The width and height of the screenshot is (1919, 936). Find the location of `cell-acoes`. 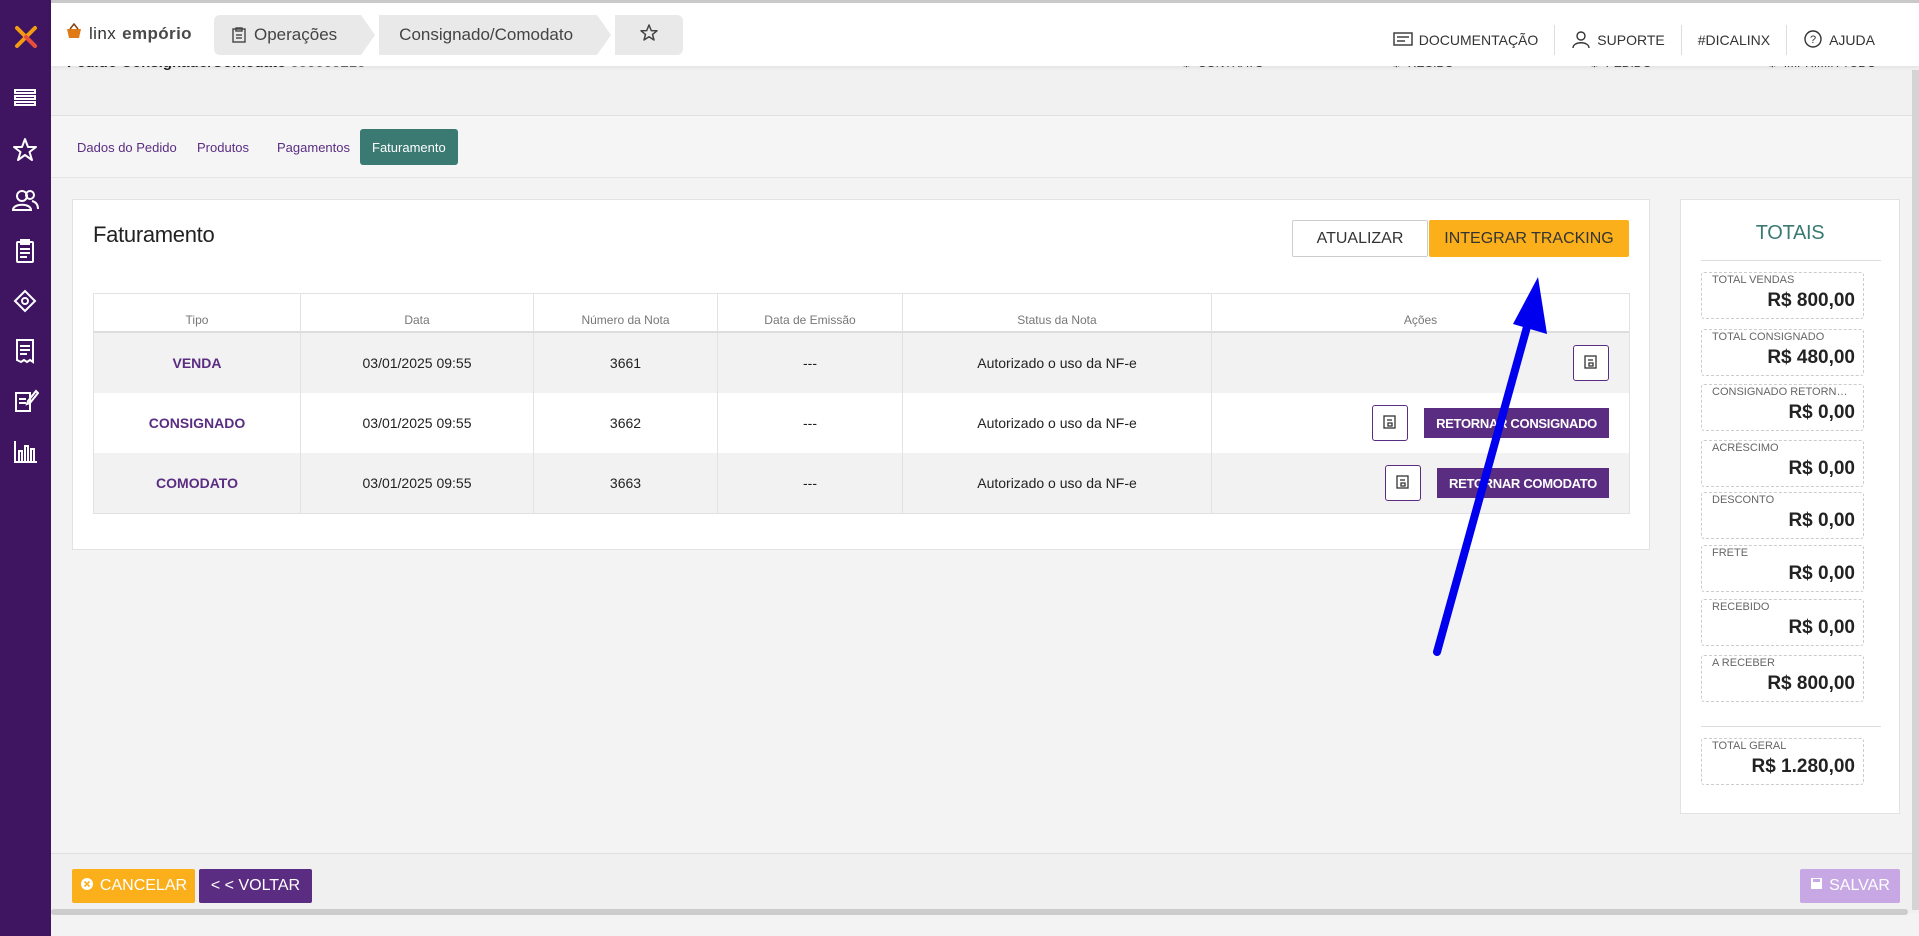

cell-acoes is located at coordinates (1420, 363).